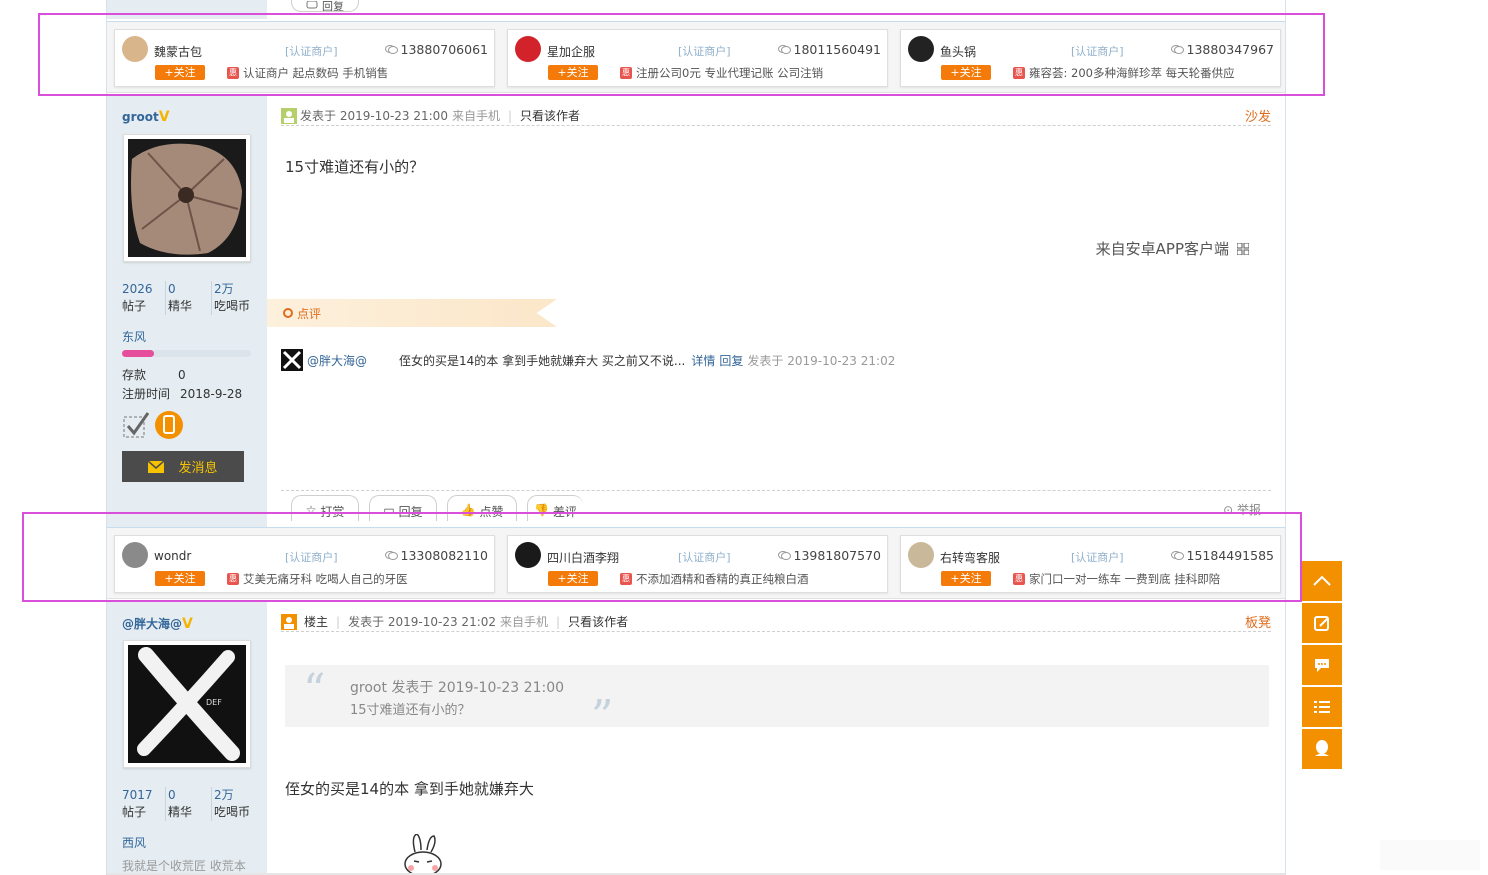 The image size is (1488, 875). I want to click on back-to-top-button, so click(1322, 581).